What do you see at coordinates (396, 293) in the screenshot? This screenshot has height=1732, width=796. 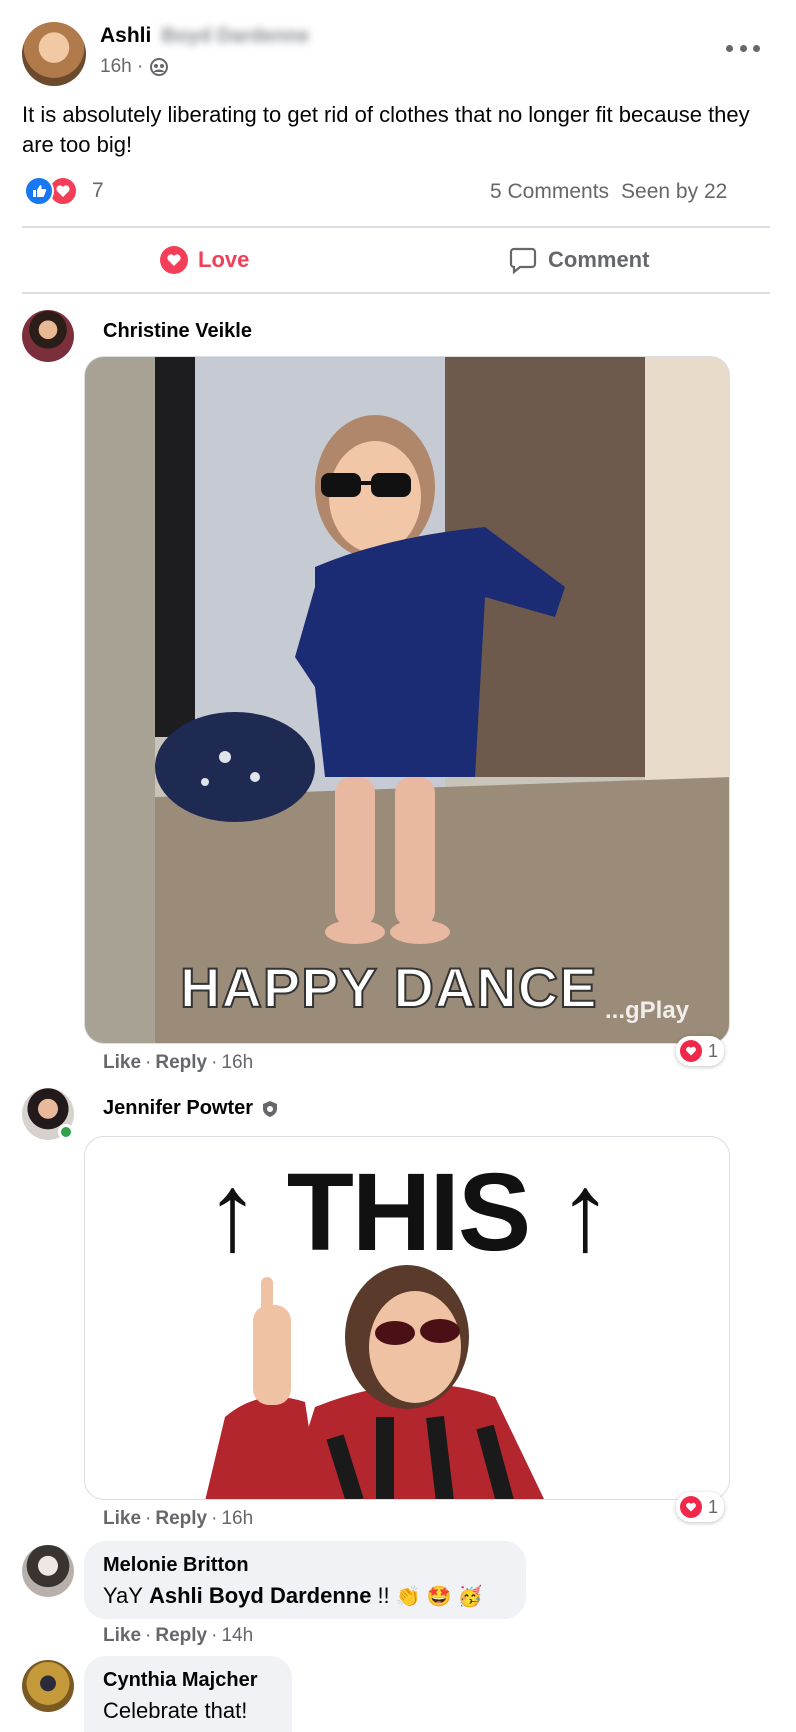 I see `divider-bottom` at bounding box center [396, 293].